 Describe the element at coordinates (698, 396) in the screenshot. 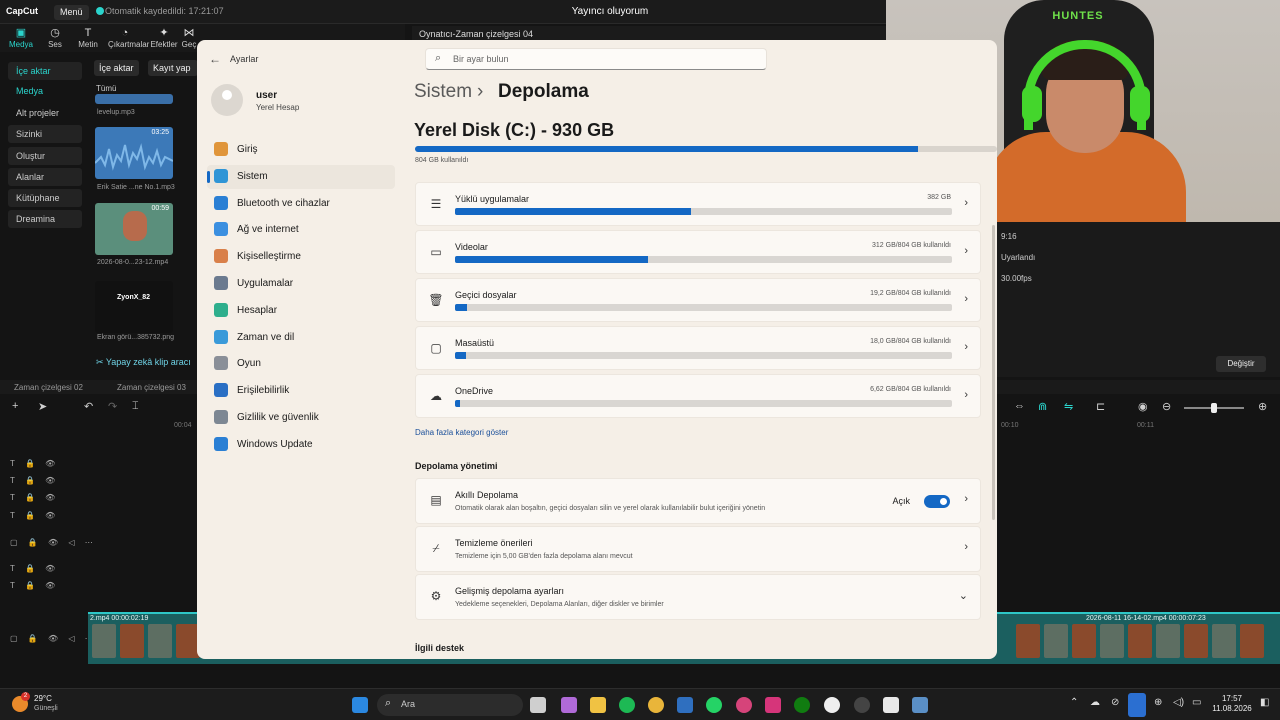

I see `storage-category-card: ☁ OneDrive 6,62 GB/804 GB kullanıldı ›` at that location.